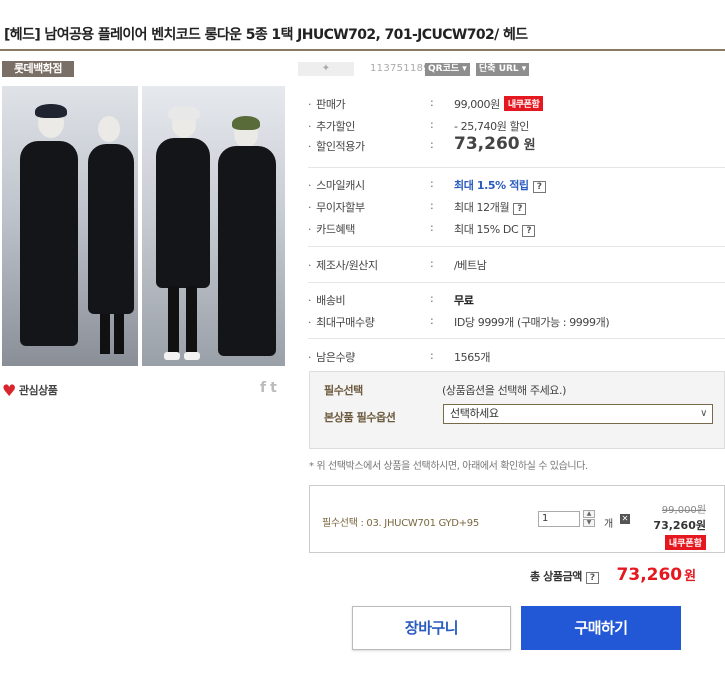 The width and height of the screenshot is (725, 673). What do you see at coordinates (431, 628) in the screenshot?
I see `add-to-cart-button: 장바구니` at bounding box center [431, 628].